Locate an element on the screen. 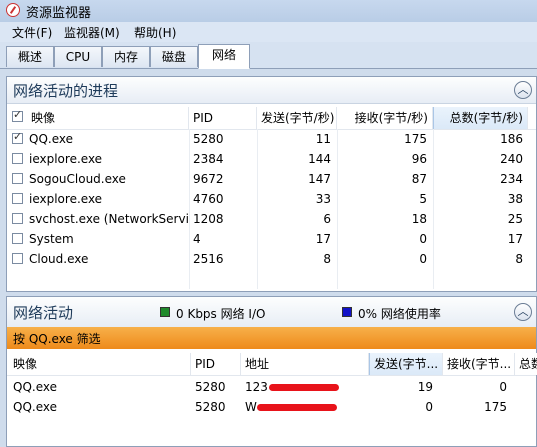 The width and height of the screenshot is (537, 447). process-row: System 4 17 0 17 is located at coordinates (271, 239).